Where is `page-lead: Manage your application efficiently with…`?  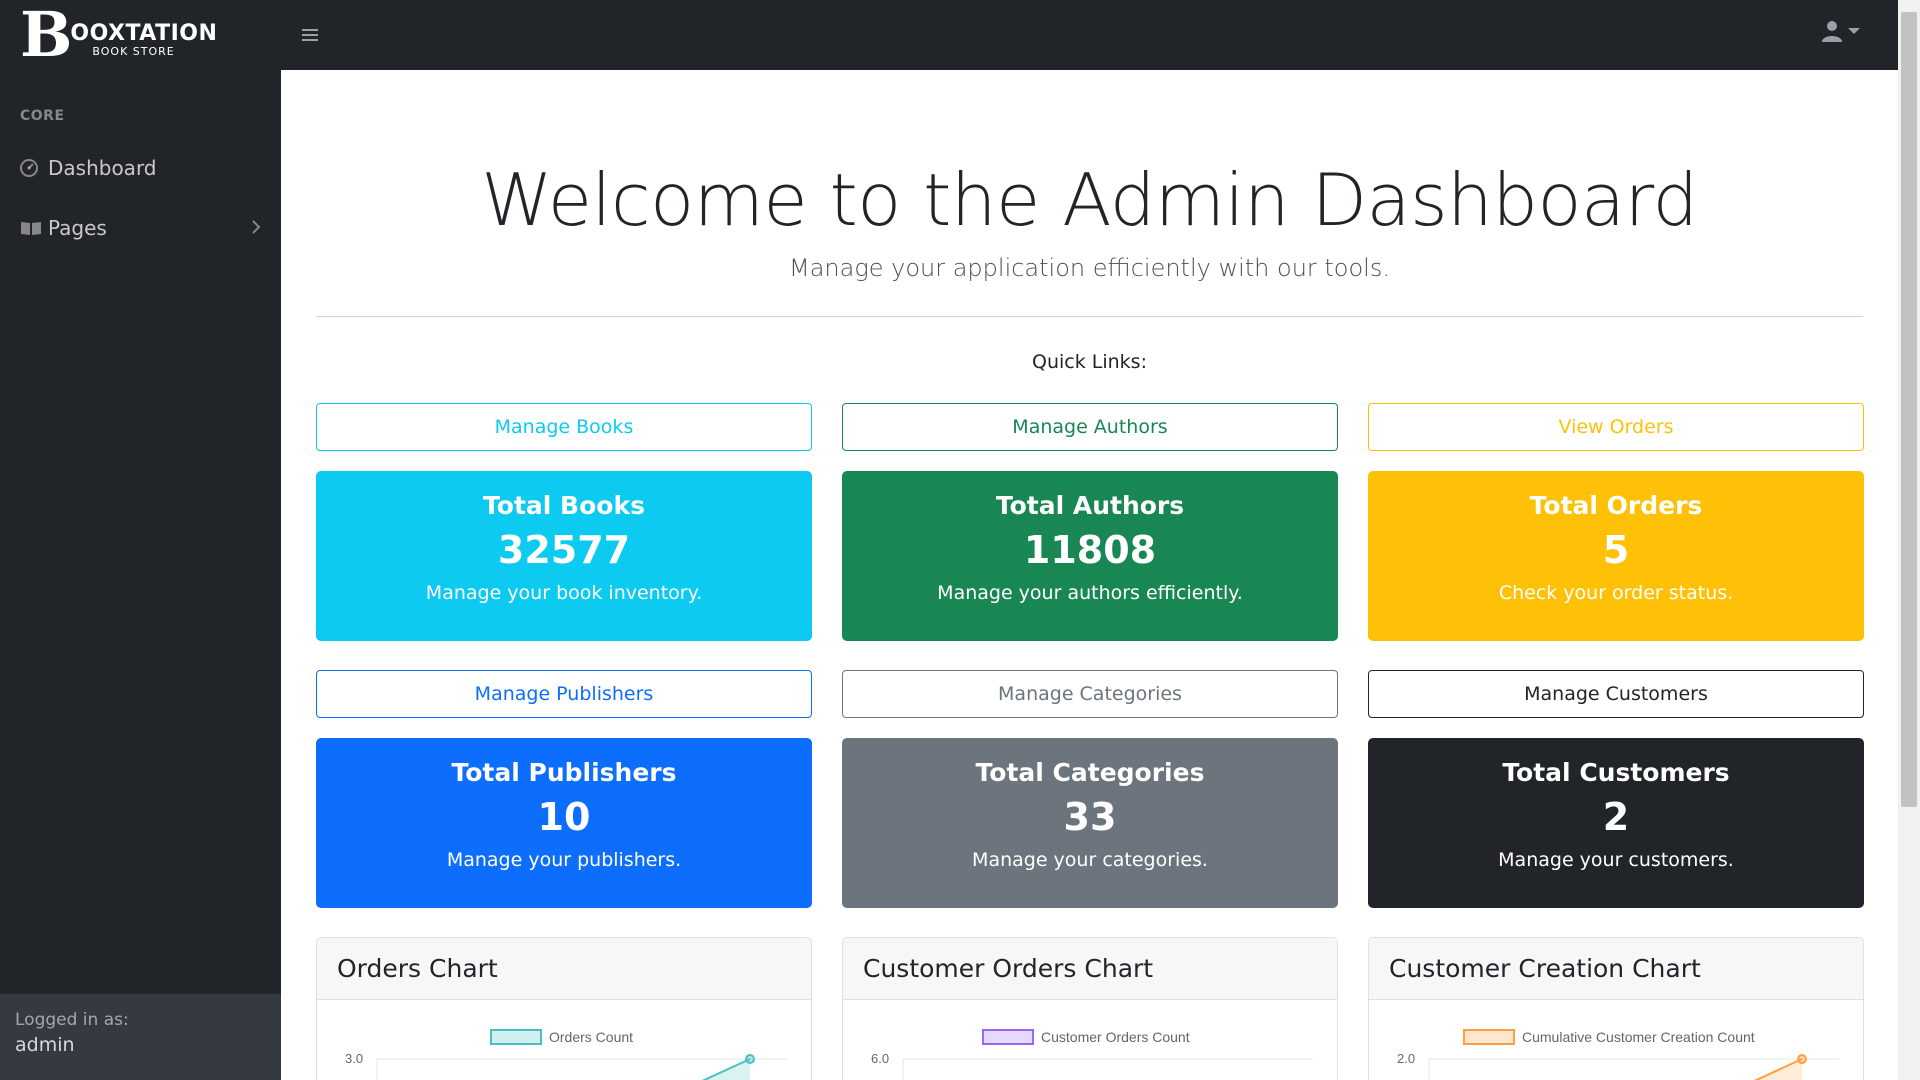 page-lead: Manage your application efficiently with… is located at coordinates (1089, 268).